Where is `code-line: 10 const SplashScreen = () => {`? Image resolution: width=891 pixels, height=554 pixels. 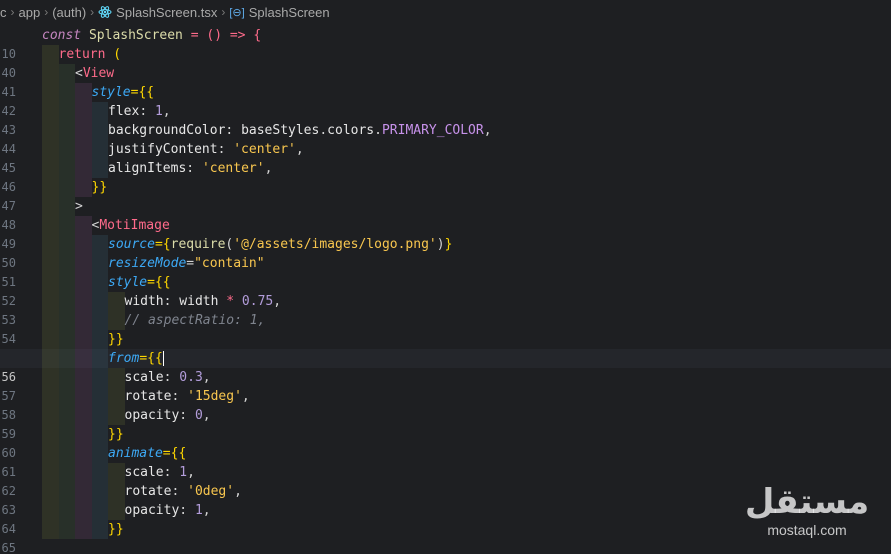 code-line: 10 const SplashScreen = () => { is located at coordinates (445, 43).